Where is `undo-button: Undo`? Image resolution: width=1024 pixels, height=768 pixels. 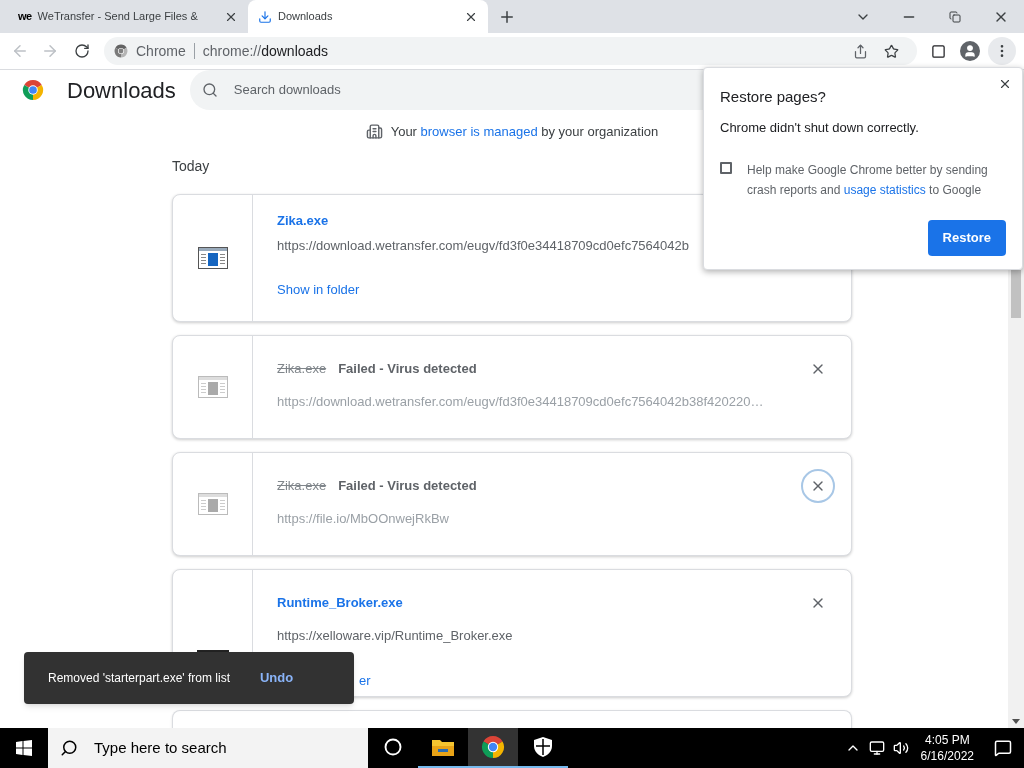
undo-button: Undo is located at coordinates (277, 678).